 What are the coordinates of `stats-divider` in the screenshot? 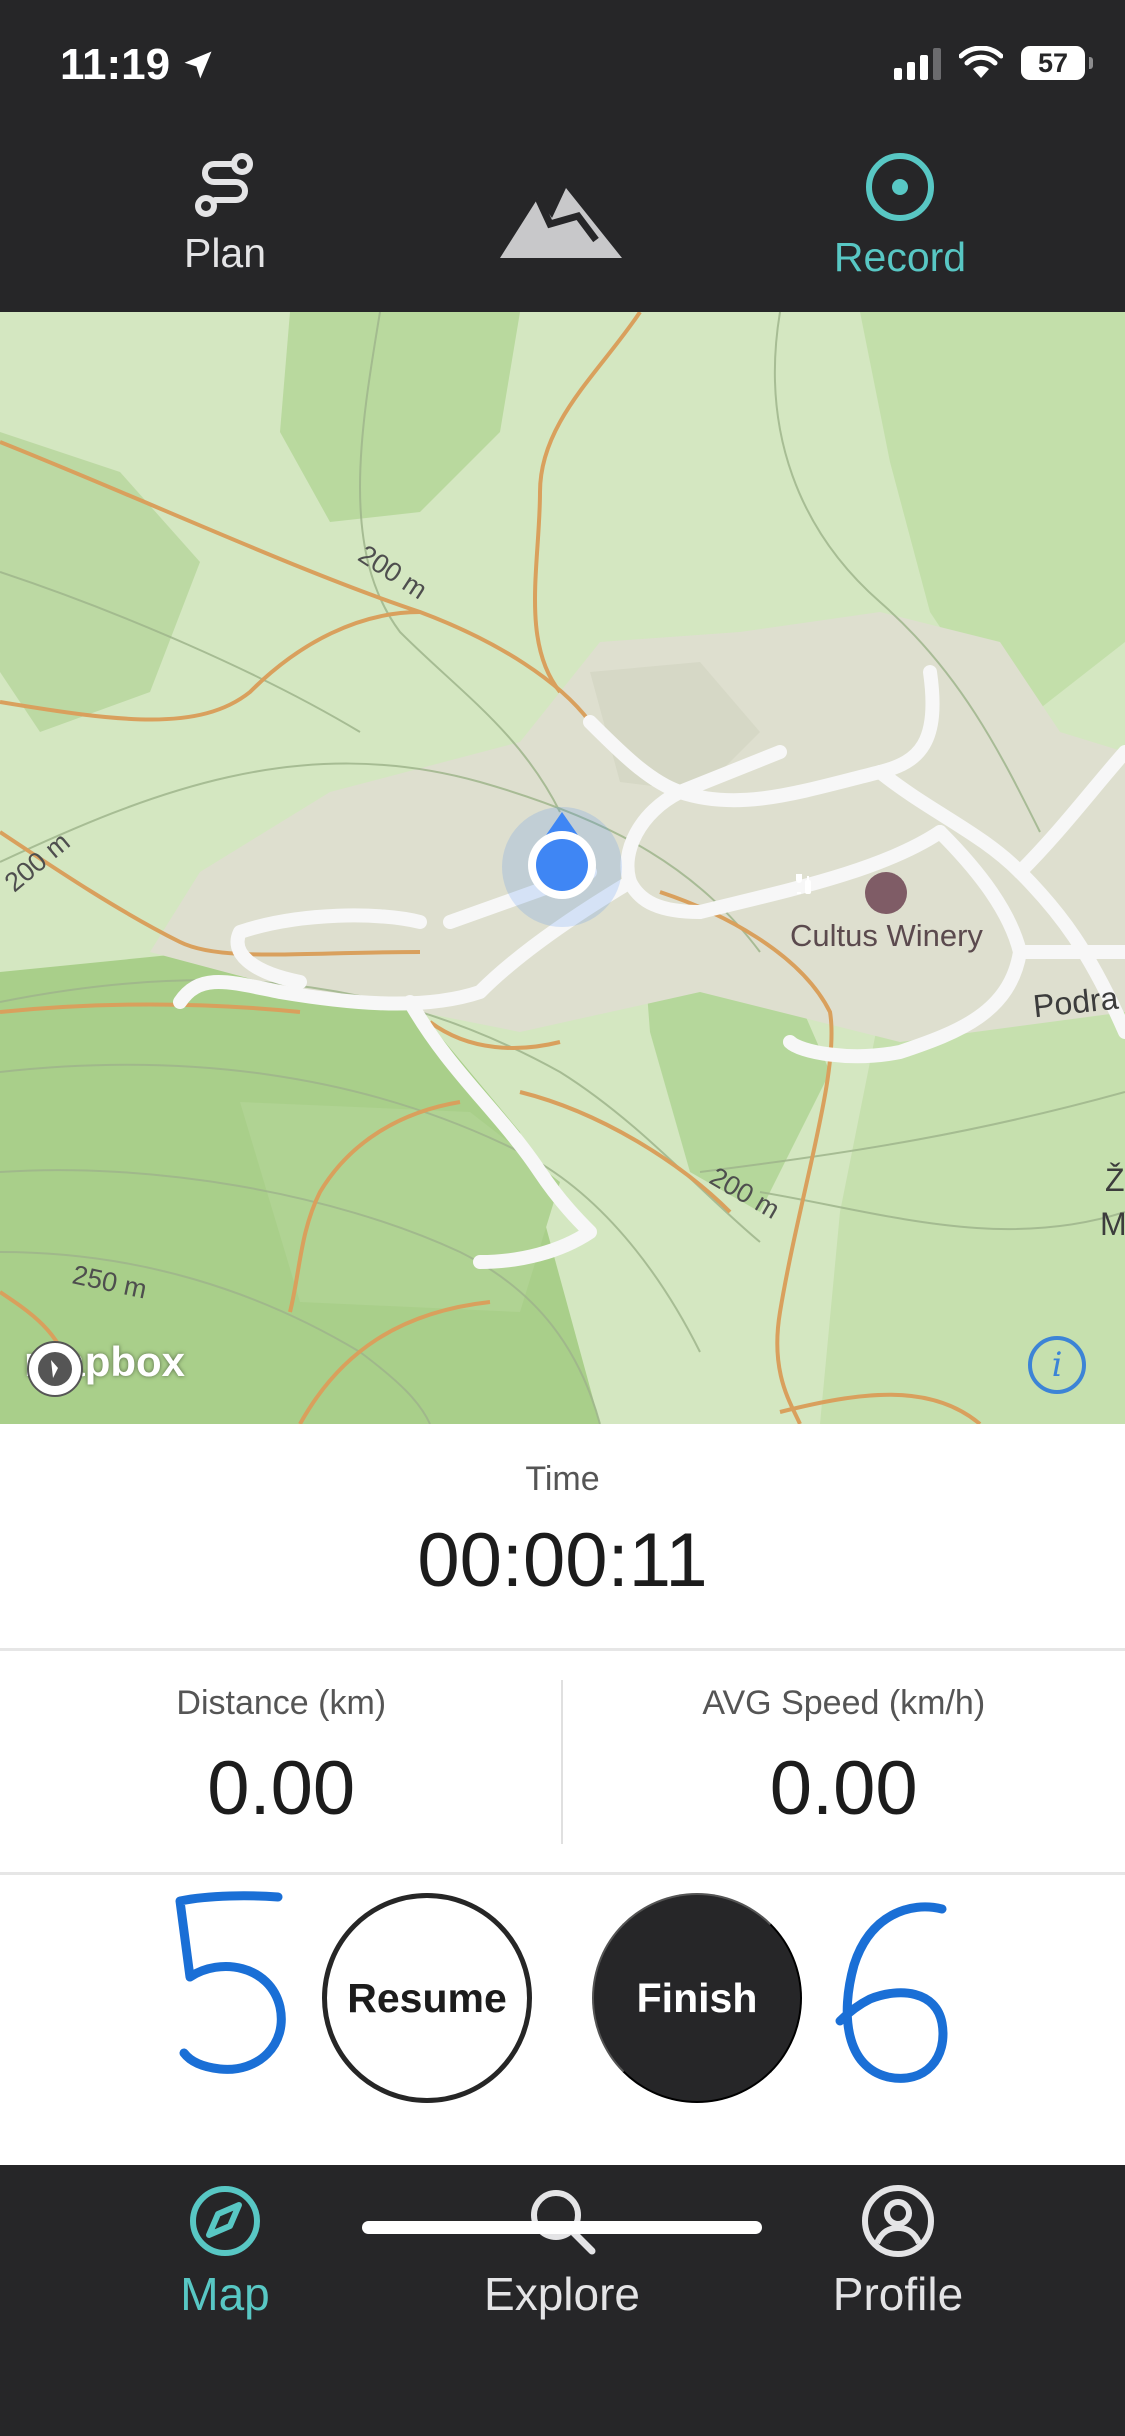 It's located at (562, 1762).